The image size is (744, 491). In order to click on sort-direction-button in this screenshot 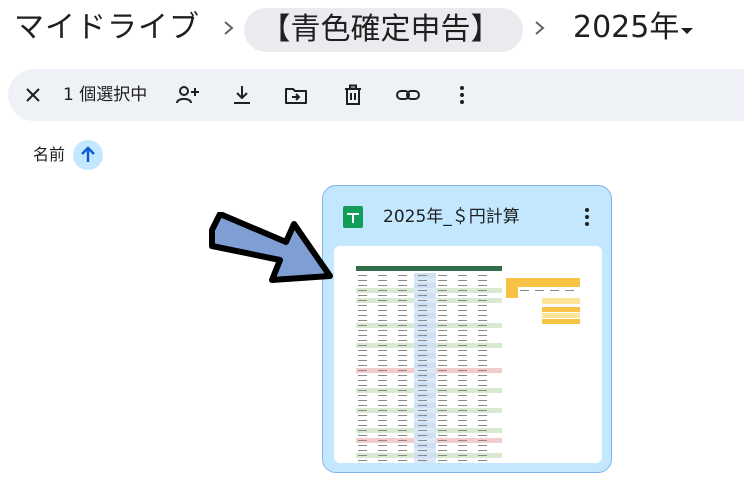, I will do `click(88, 155)`.